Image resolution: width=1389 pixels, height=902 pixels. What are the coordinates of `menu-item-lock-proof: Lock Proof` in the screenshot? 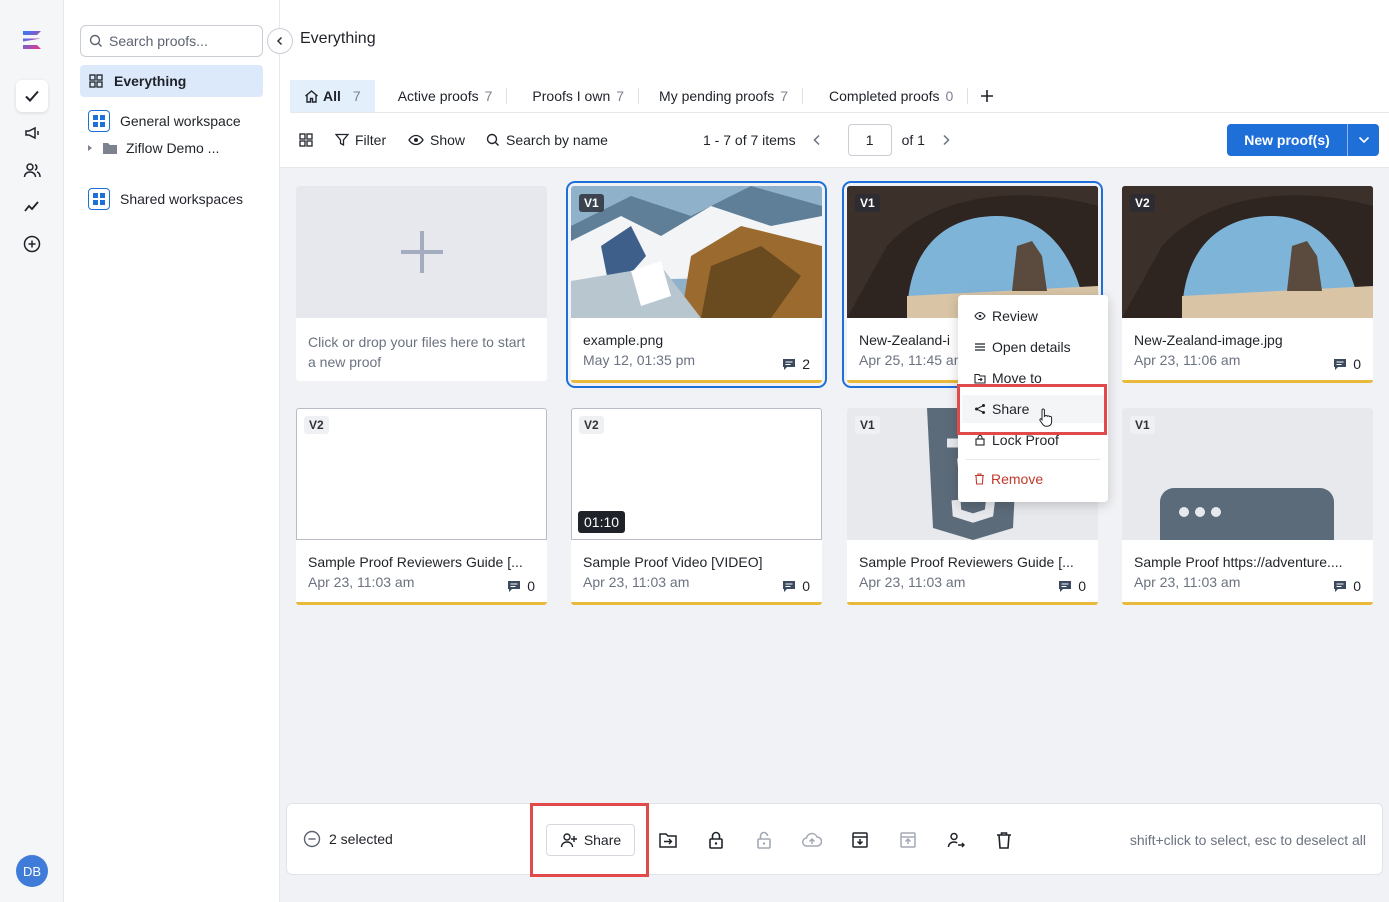 It's located at (1033, 440).